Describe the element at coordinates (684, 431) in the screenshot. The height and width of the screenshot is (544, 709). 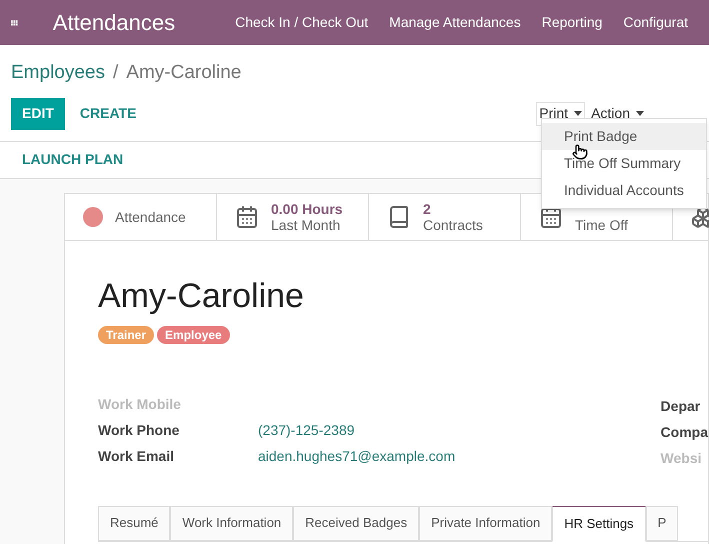
I see `field-label: Compa` at that location.